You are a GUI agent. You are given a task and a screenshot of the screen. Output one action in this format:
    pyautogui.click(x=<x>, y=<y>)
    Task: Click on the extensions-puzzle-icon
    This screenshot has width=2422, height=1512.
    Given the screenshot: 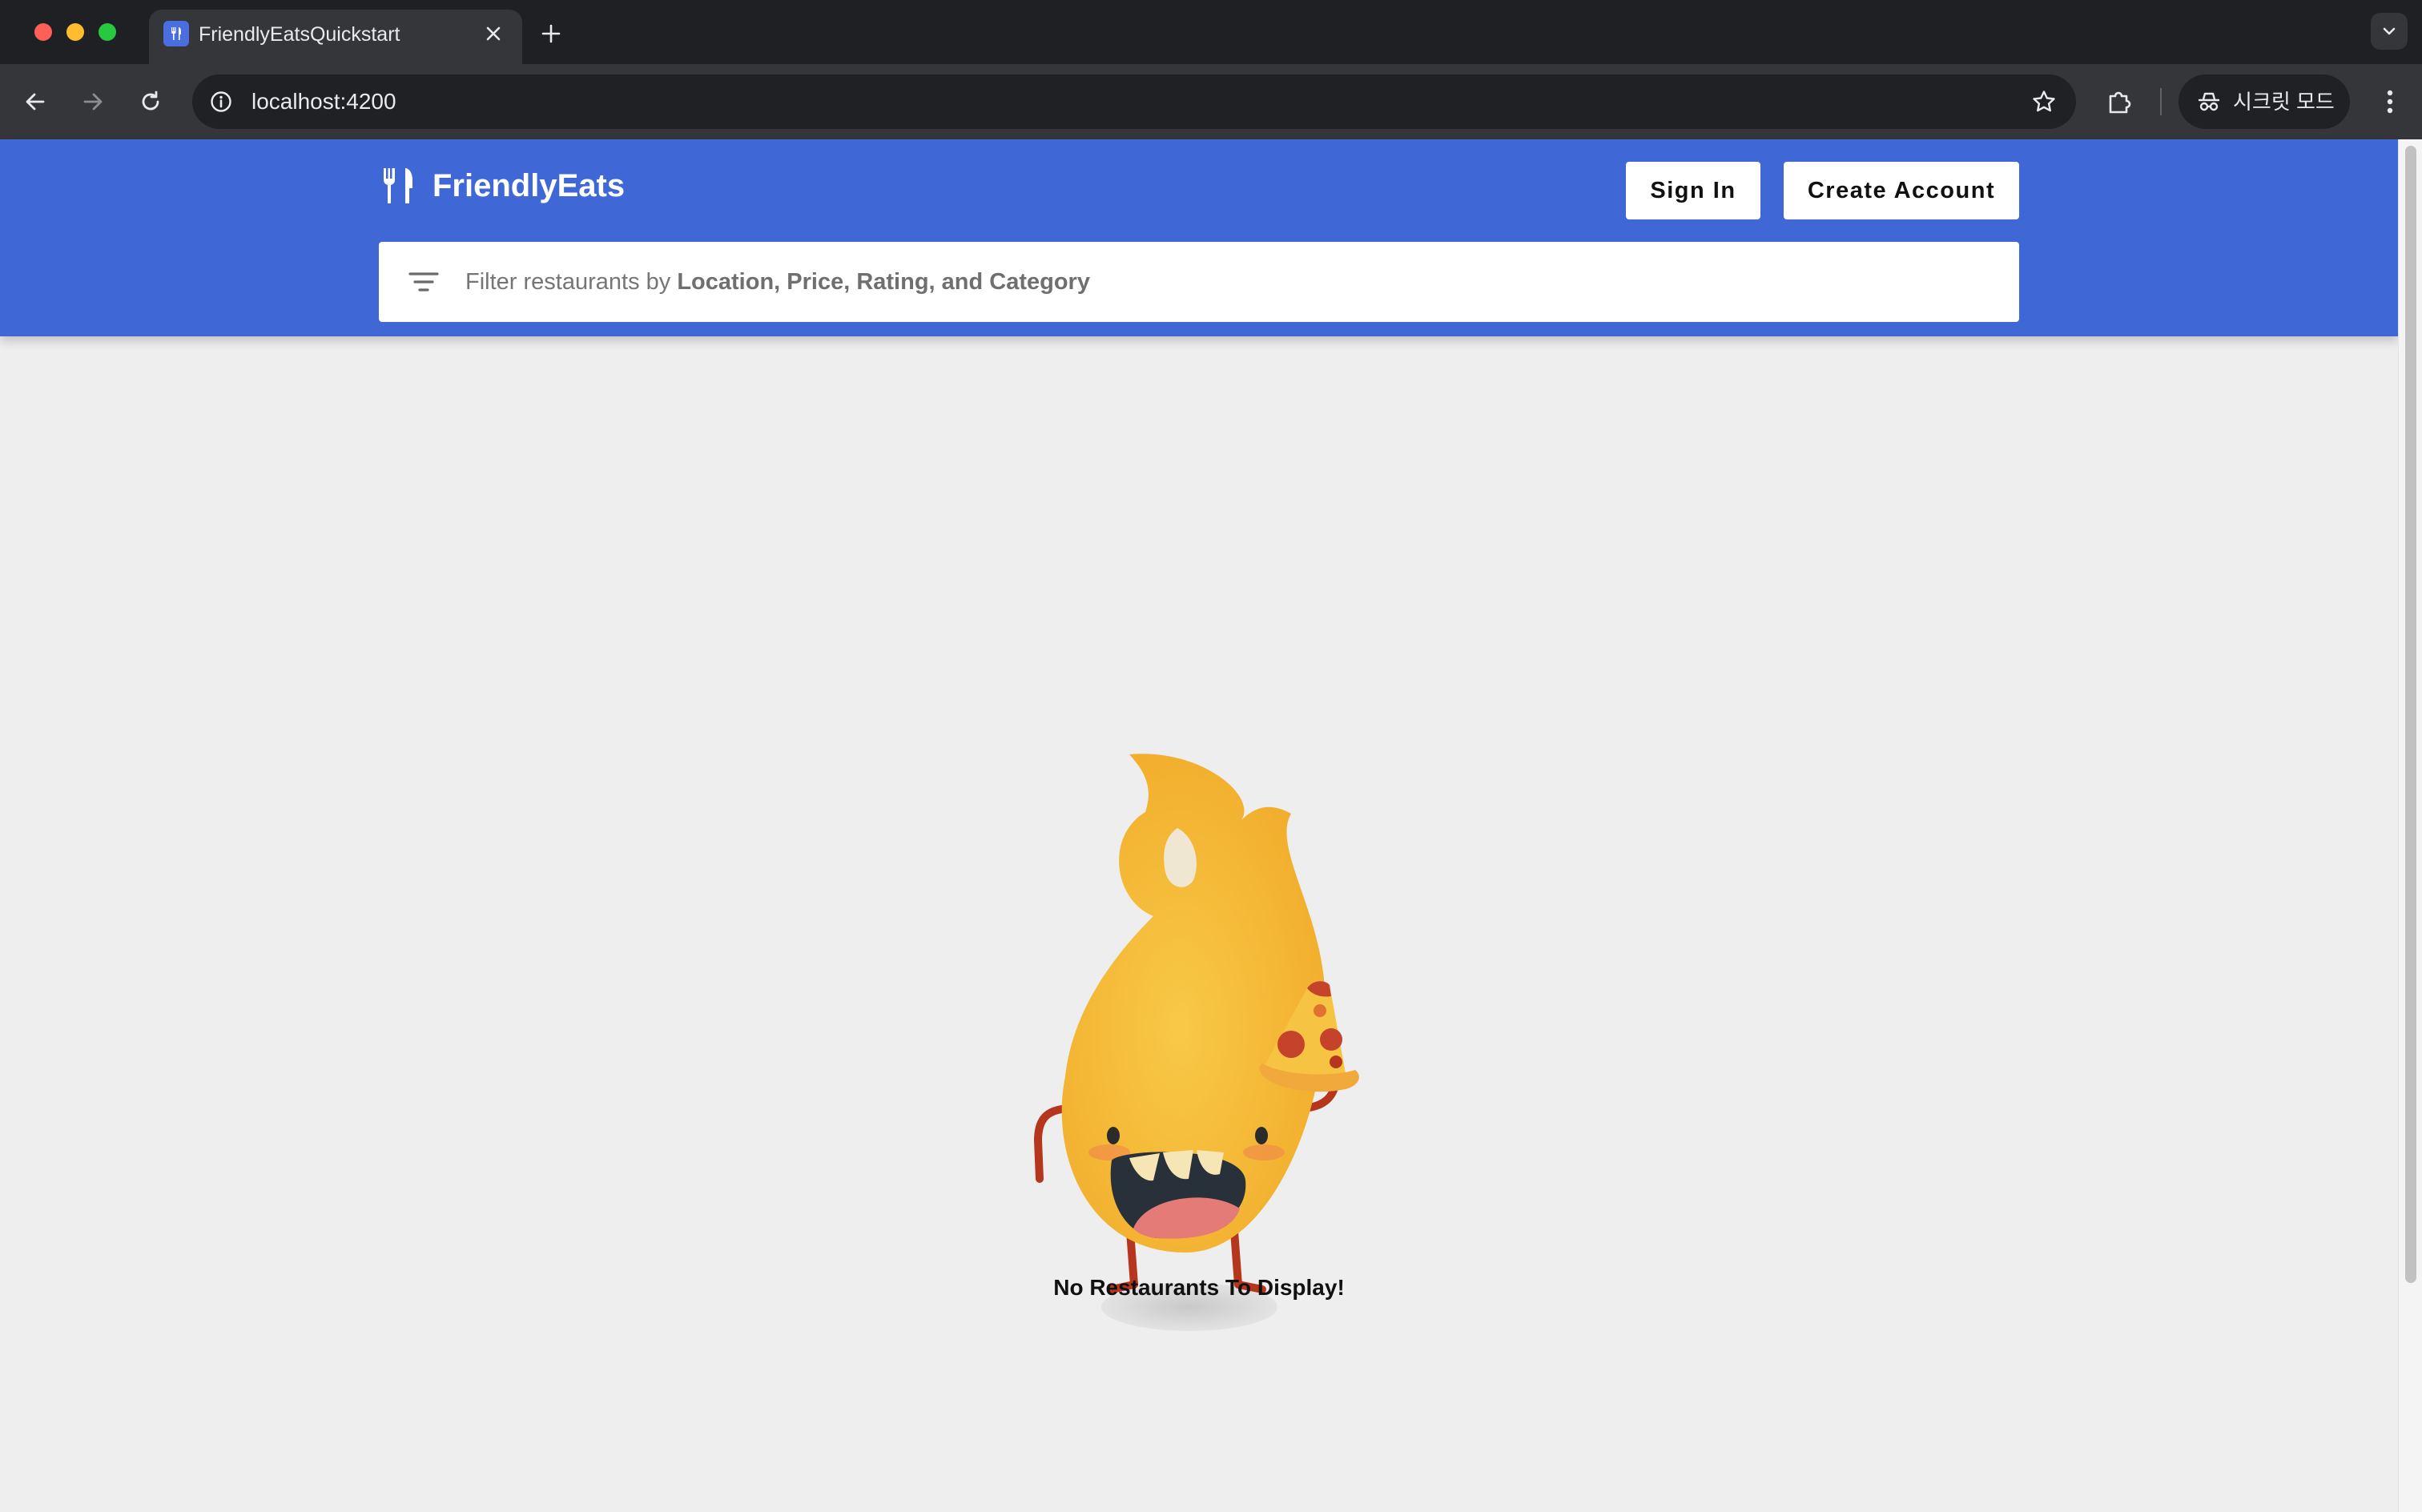 What is the action you would take?
    pyautogui.click(x=2119, y=101)
    